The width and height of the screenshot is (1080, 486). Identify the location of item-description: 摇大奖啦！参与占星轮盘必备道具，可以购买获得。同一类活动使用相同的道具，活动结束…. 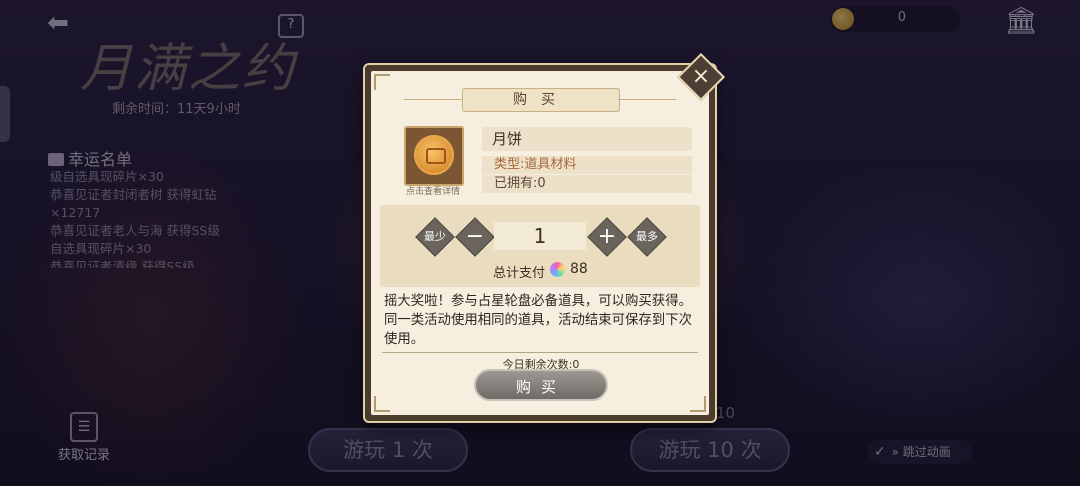
(538, 320).